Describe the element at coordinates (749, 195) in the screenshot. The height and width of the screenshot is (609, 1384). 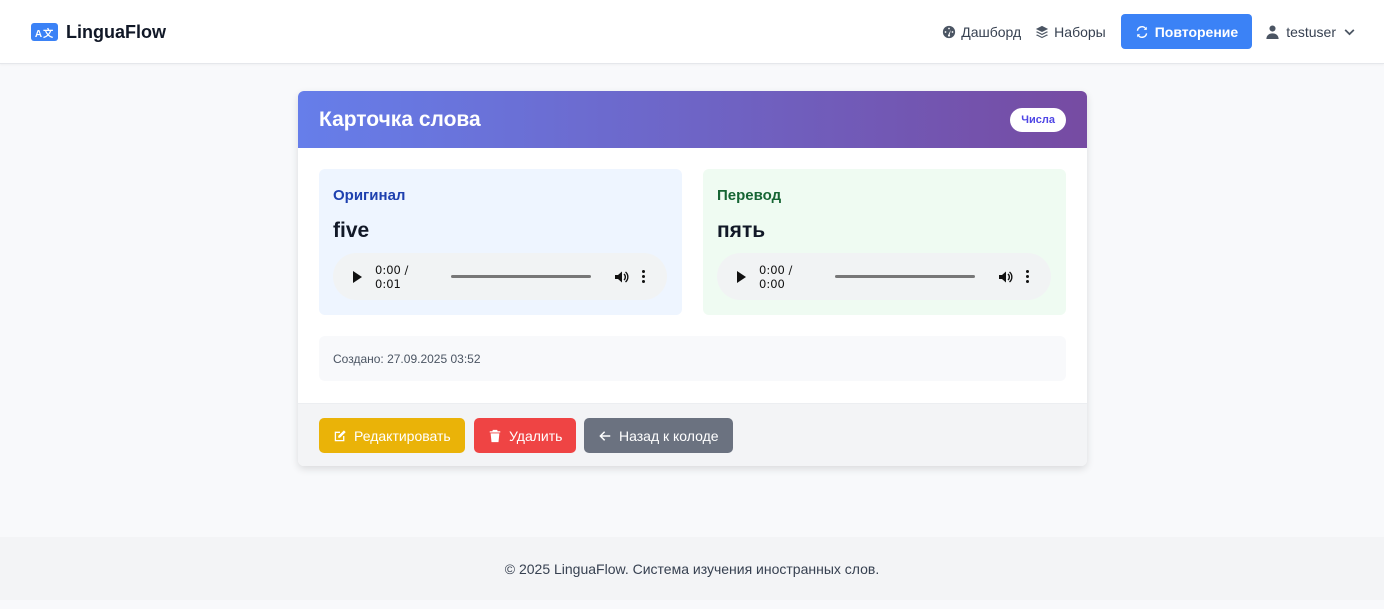
I see `translation-label: Перевод` at that location.